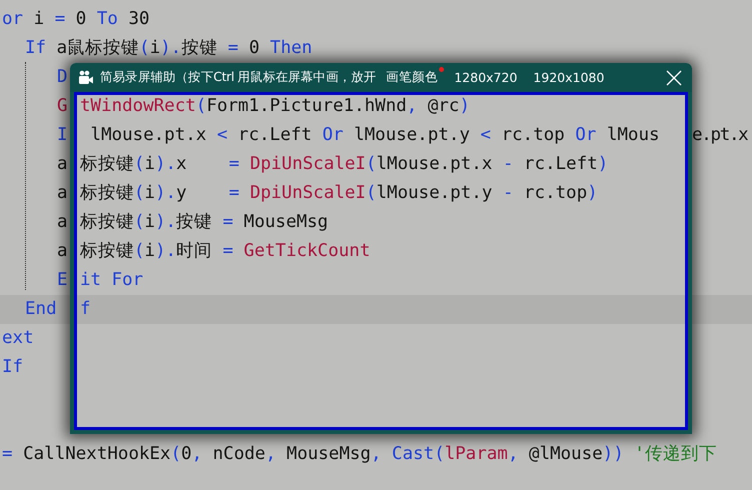 The width and height of the screenshot is (752, 490). I want to click on code-line: 标按键(i).时间 = GetTickCount, so click(225, 251).